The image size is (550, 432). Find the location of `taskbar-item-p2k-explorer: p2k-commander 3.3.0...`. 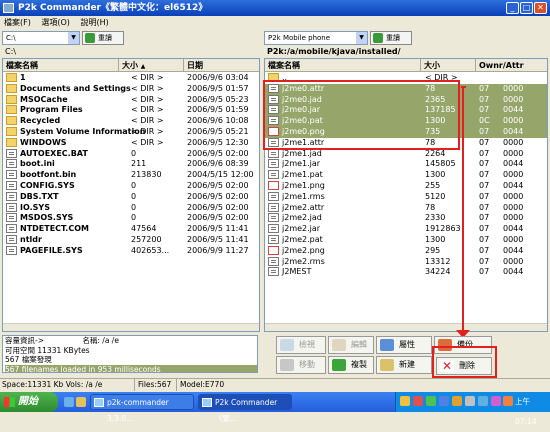

taskbar-item-p2k-explorer: p2k-commander 3.3.0... is located at coordinates (142, 408).